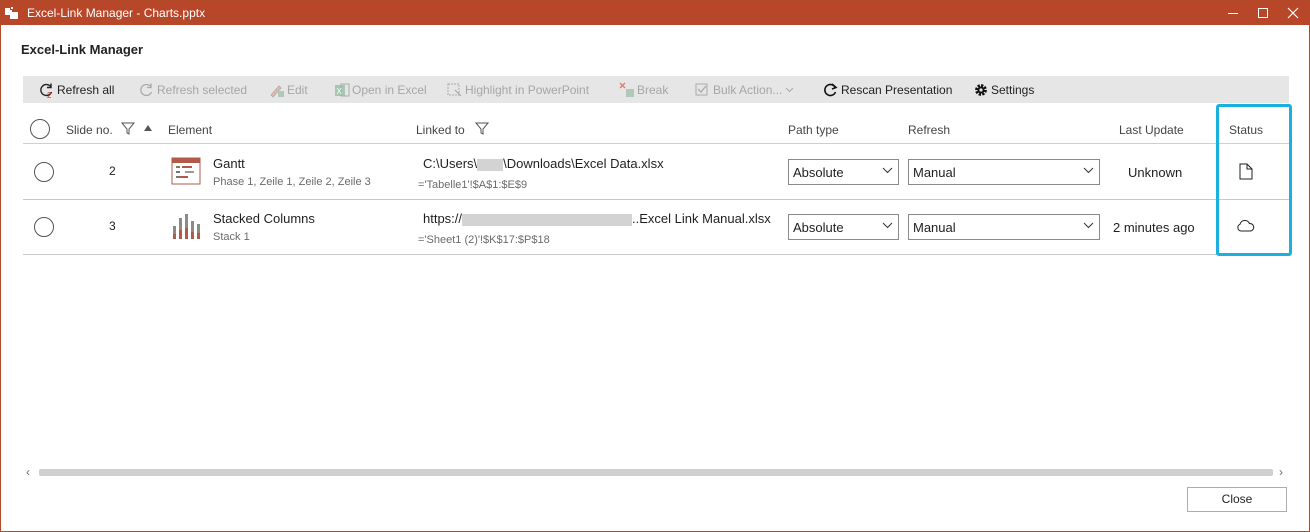 This screenshot has width=1310, height=532. I want to click on settings-label: Settings, so click(1013, 89).